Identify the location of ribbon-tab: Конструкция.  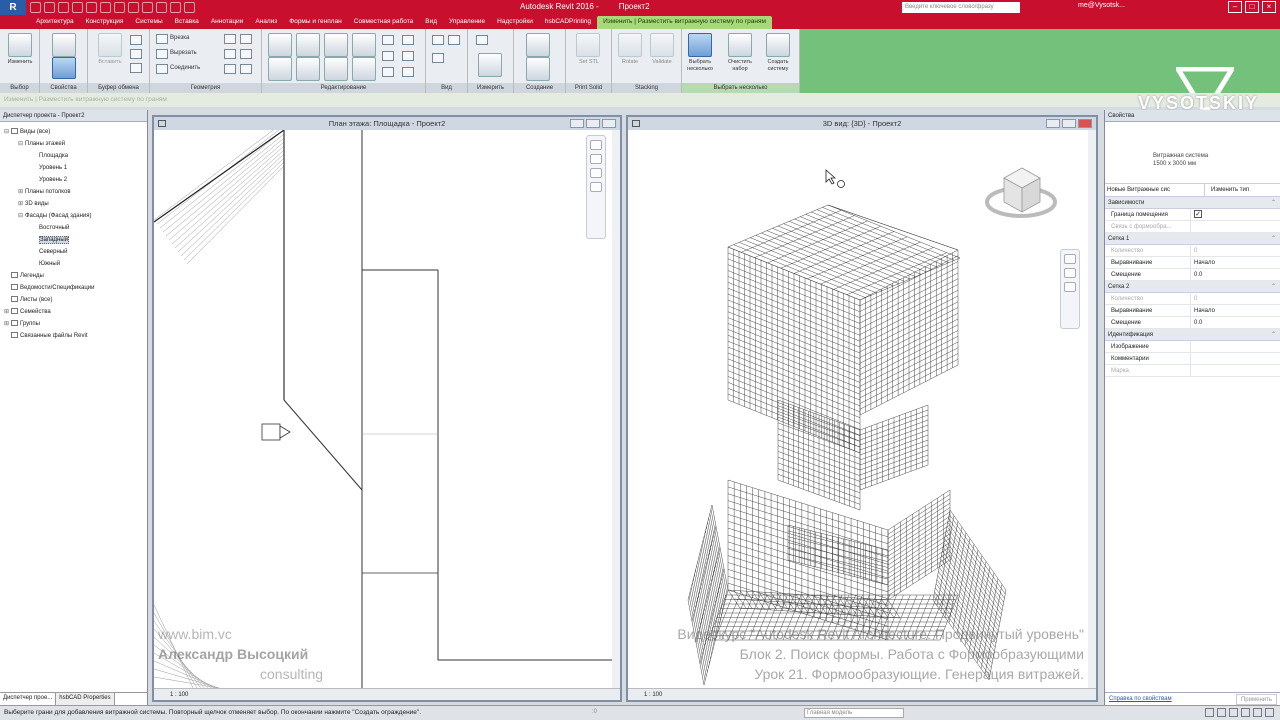
(105, 22).